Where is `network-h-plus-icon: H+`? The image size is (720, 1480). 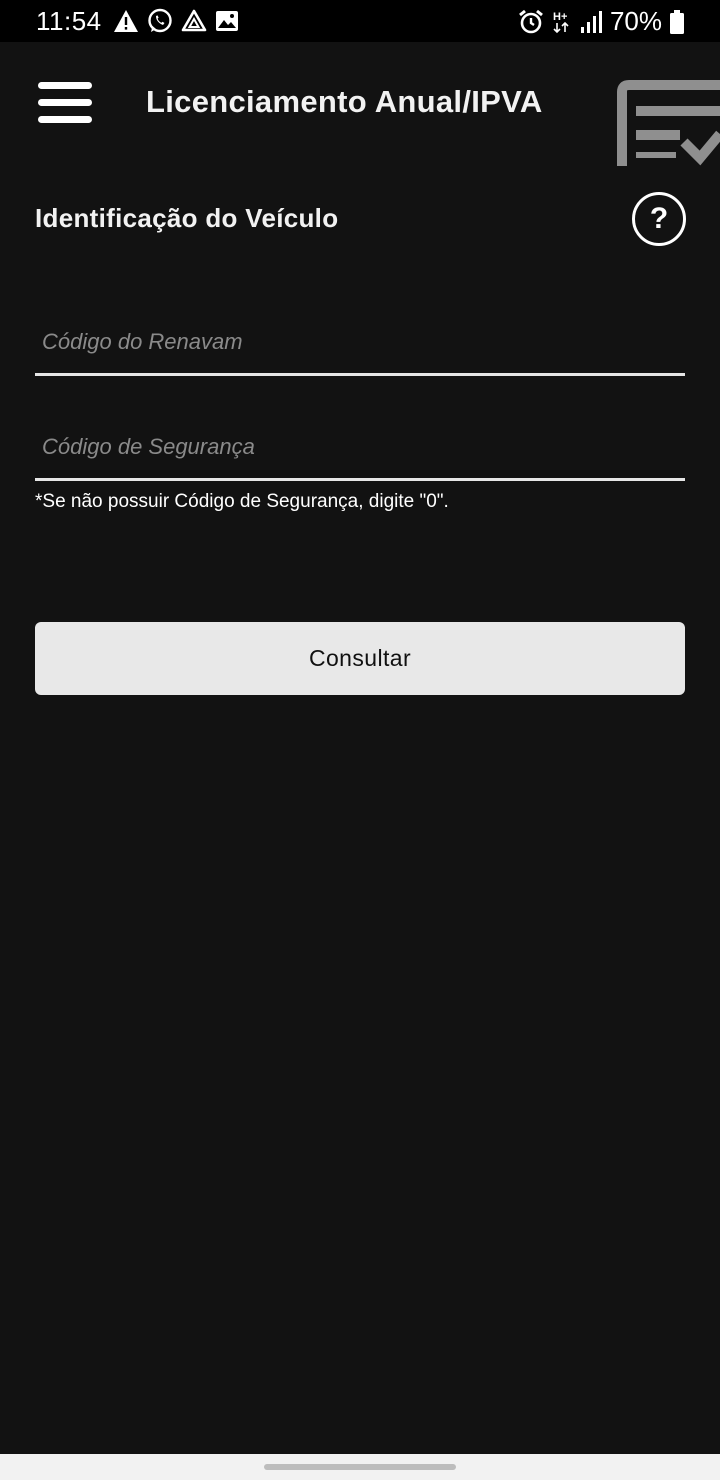 network-h-plus-icon: H+ is located at coordinates (561, 22).